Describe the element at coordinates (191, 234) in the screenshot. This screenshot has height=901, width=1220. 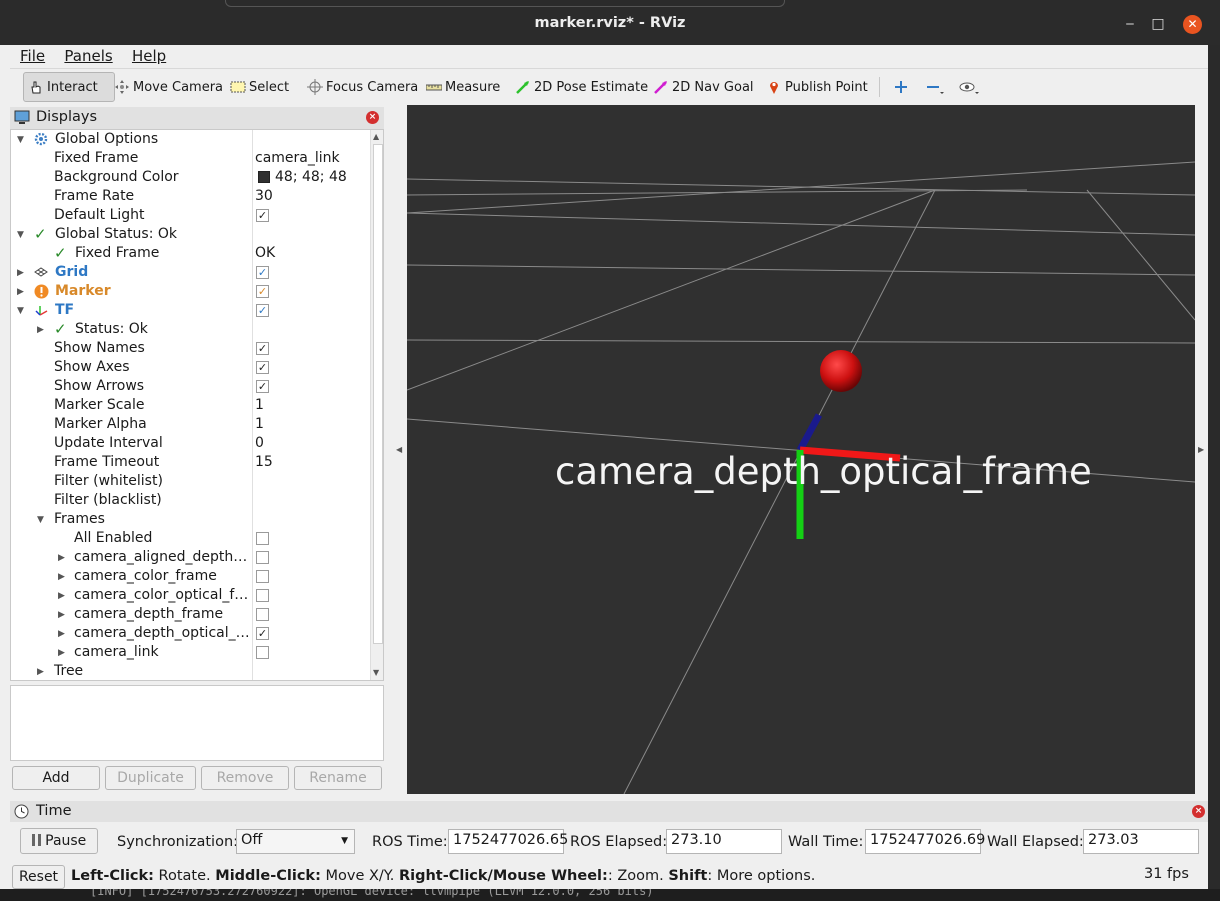
I see `tree-row-global-status: ▼ ✓ Global Status: Ok` at that location.